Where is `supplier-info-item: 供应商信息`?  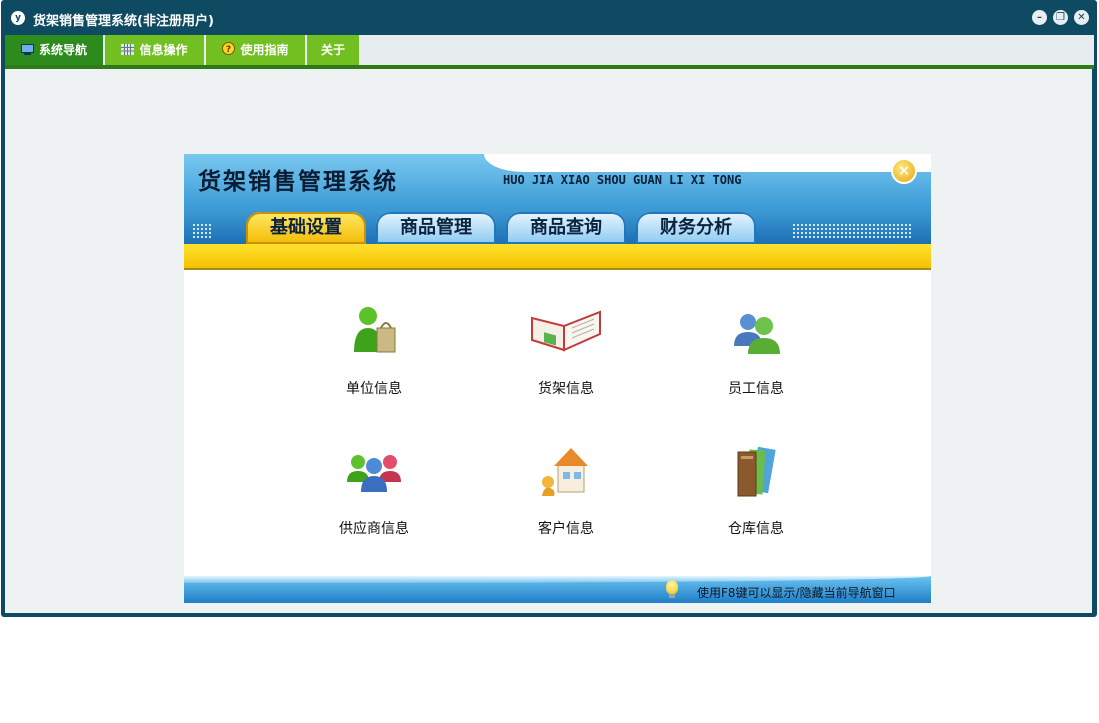 supplier-info-item: 供应商信息 is located at coordinates (374, 490).